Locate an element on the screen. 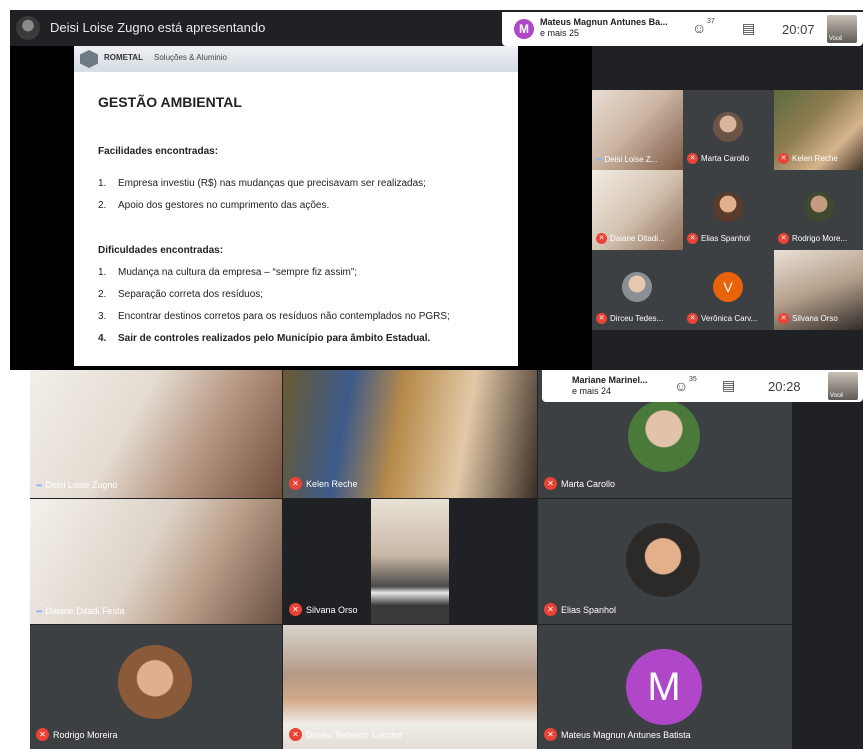  clock-time: 20:07 is located at coordinates (798, 29).